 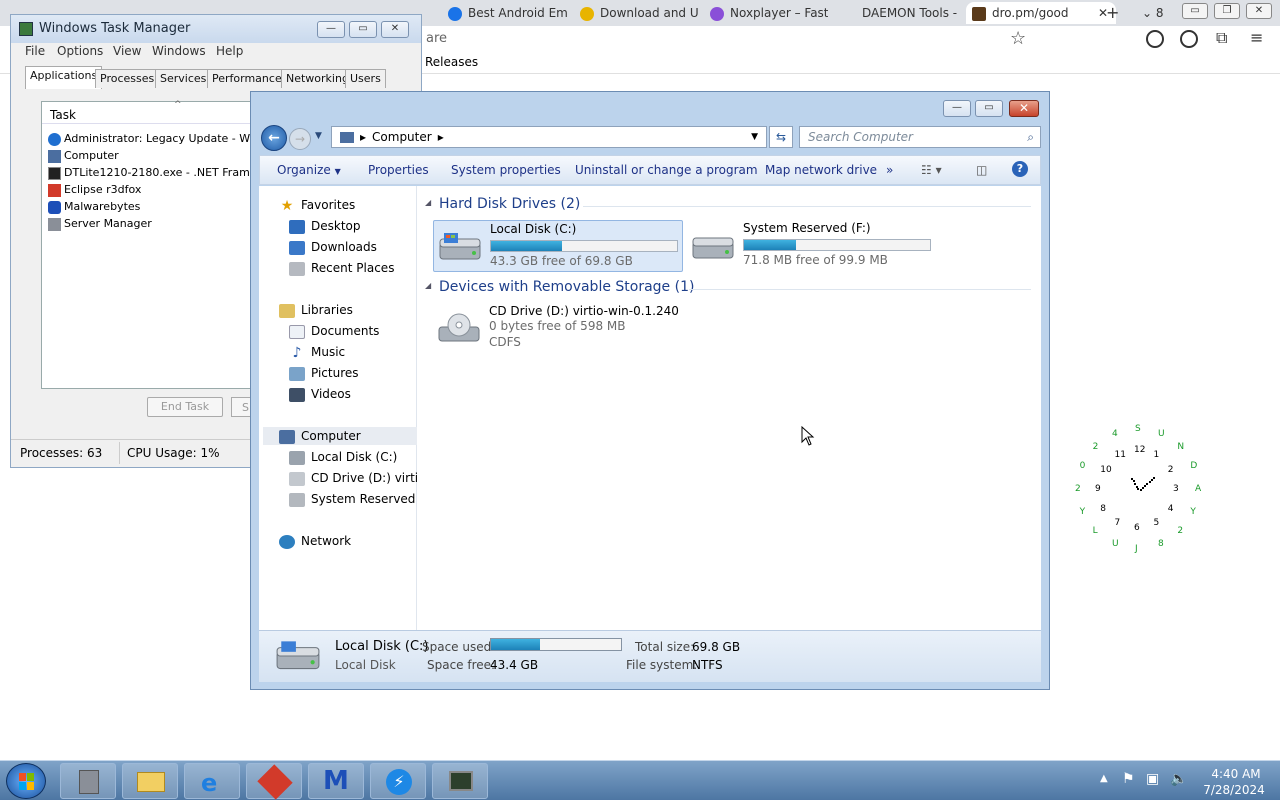 I want to click on nav-computer: Computer, so click(x=340, y=436).